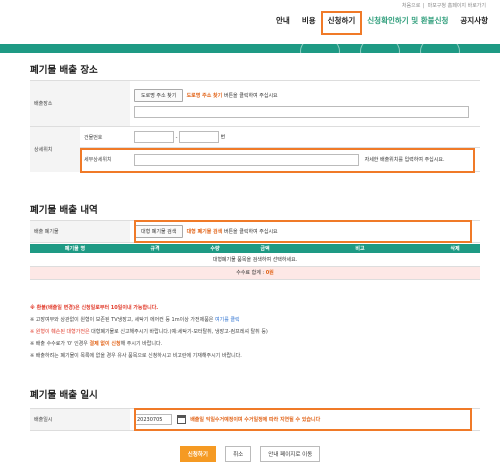 This screenshot has width=500, height=464. What do you see at coordinates (360, 248) in the screenshot?
I see `col-note: 비고` at bounding box center [360, 248].